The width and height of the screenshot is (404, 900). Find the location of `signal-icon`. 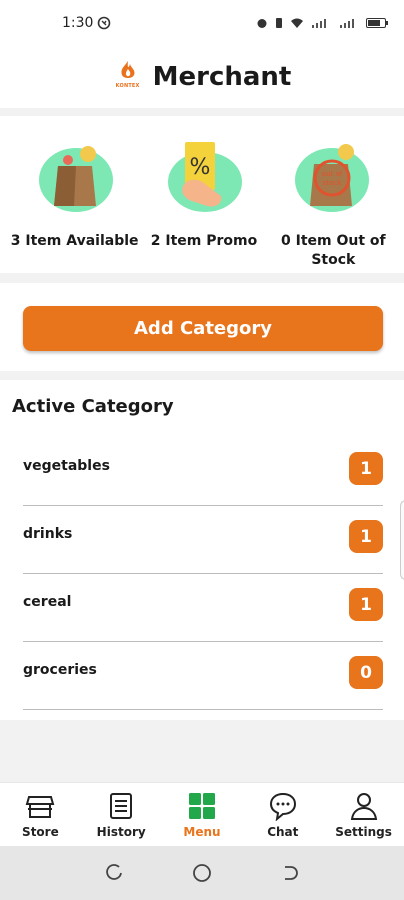

signal-icon is located at coordinates (319, 23).